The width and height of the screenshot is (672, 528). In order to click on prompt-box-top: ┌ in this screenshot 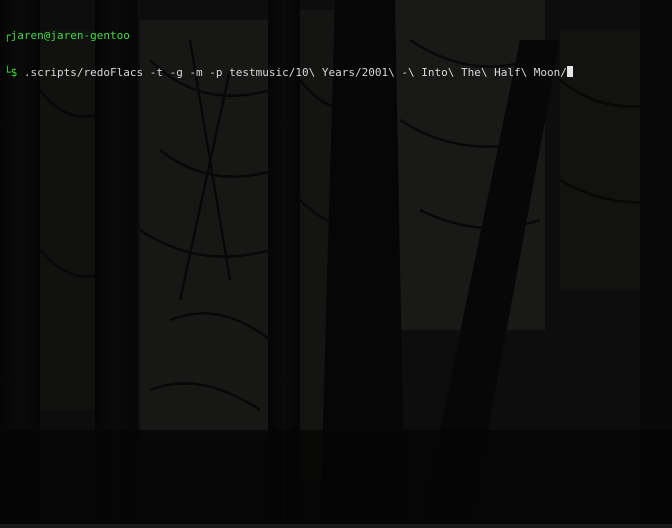, I will do `click(7, 35)`.